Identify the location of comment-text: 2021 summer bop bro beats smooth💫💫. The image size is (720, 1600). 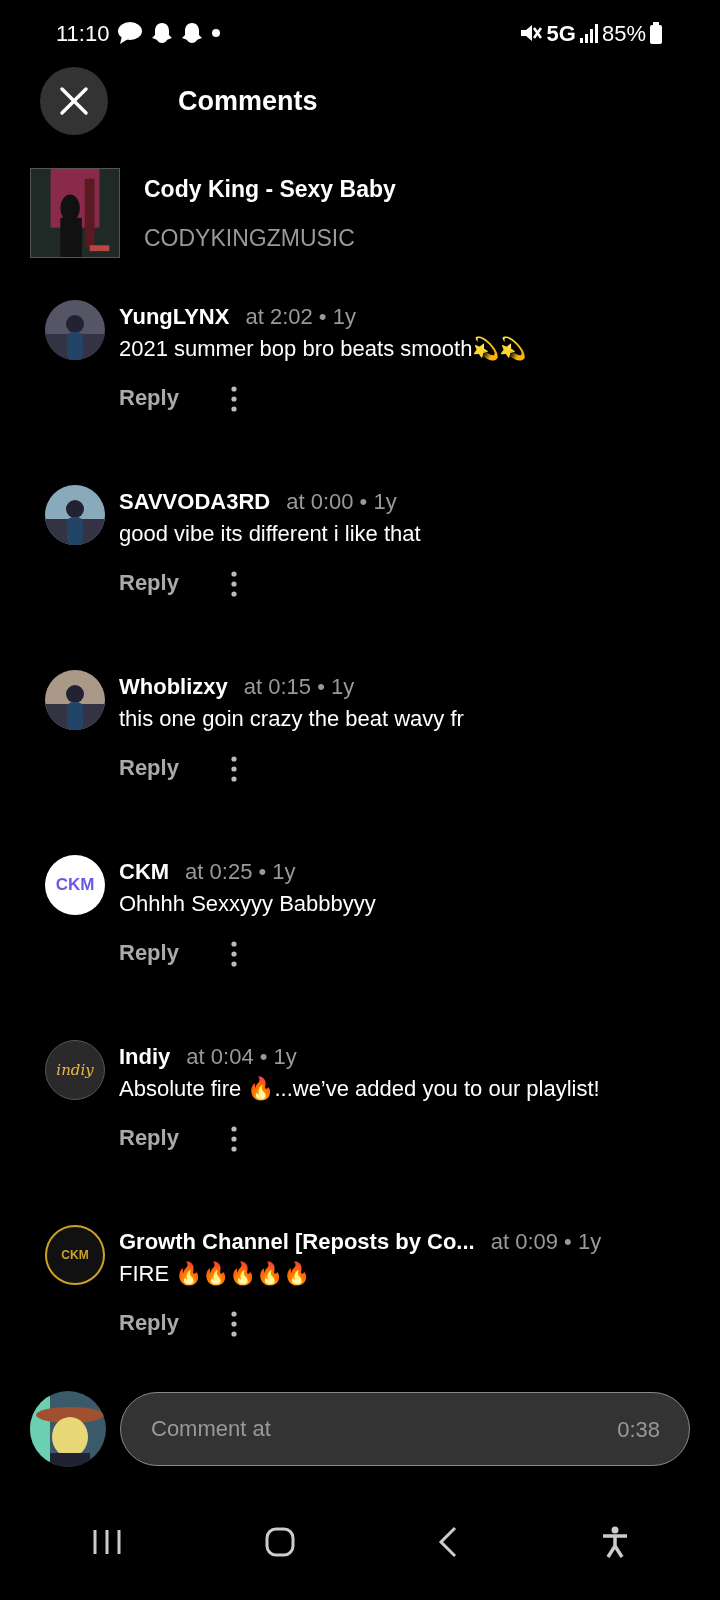
(323, 349).